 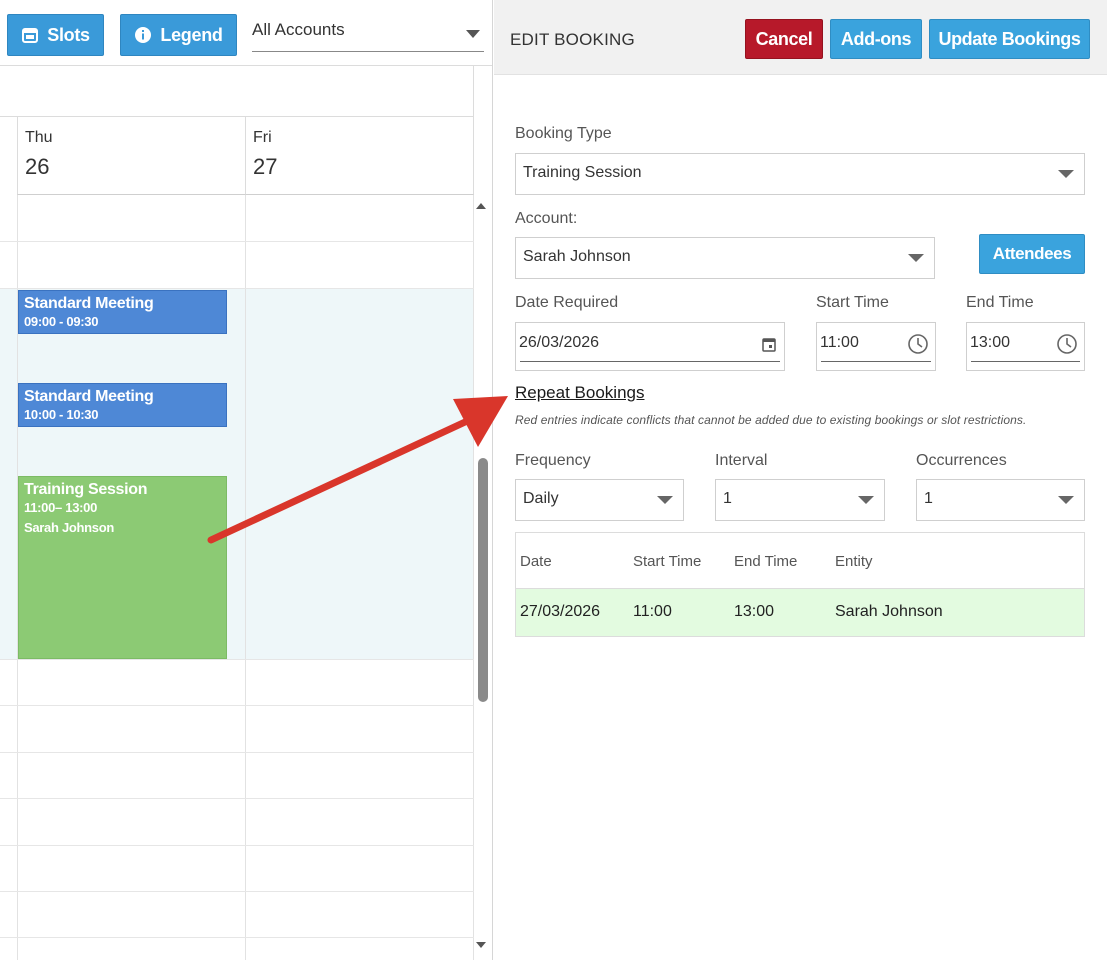 I want to click on day-name: Thu, so click(x=39, y=137).